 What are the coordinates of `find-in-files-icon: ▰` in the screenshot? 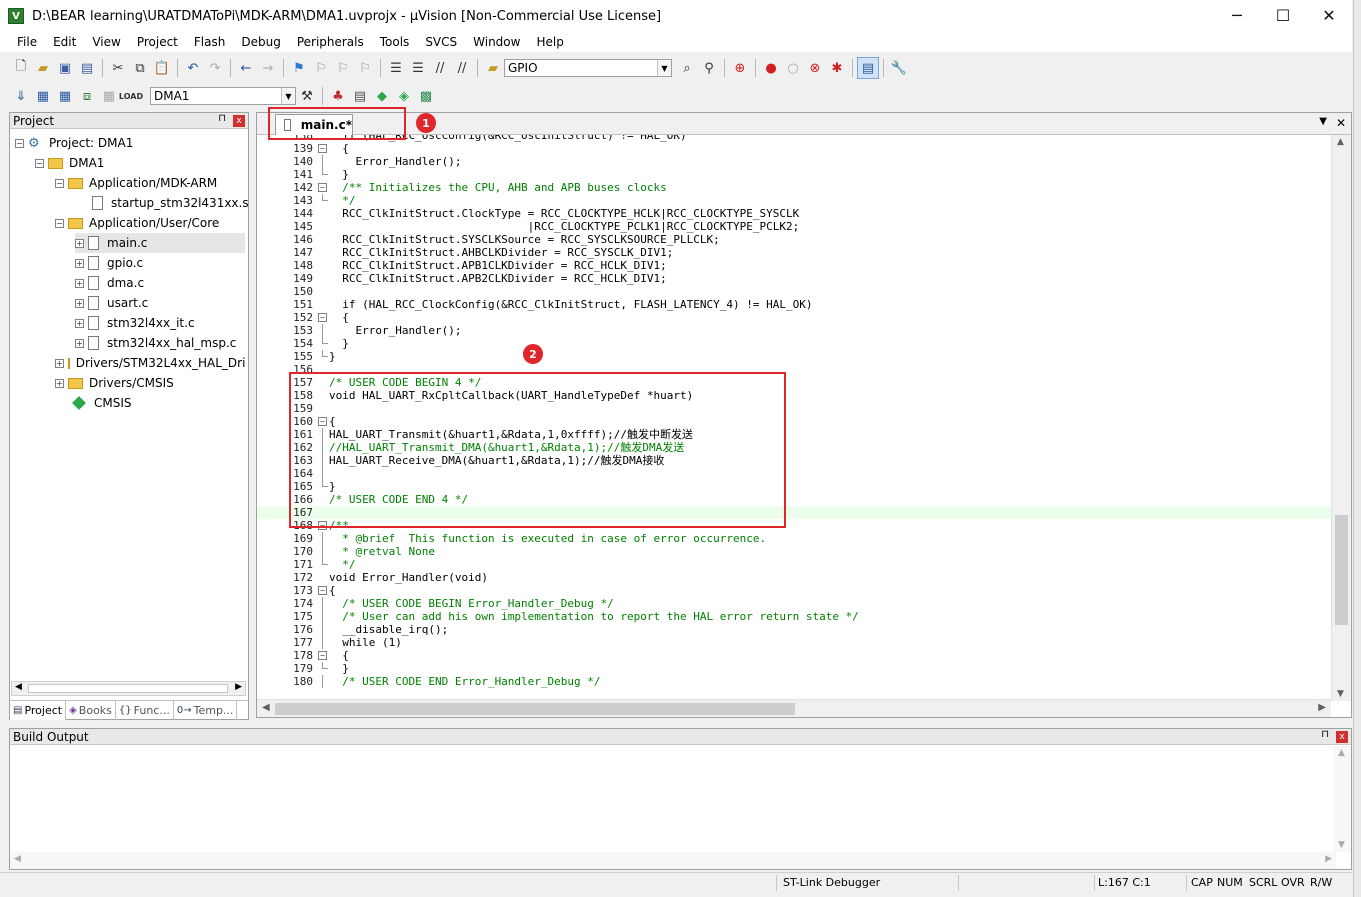 It's located at (493, 68).